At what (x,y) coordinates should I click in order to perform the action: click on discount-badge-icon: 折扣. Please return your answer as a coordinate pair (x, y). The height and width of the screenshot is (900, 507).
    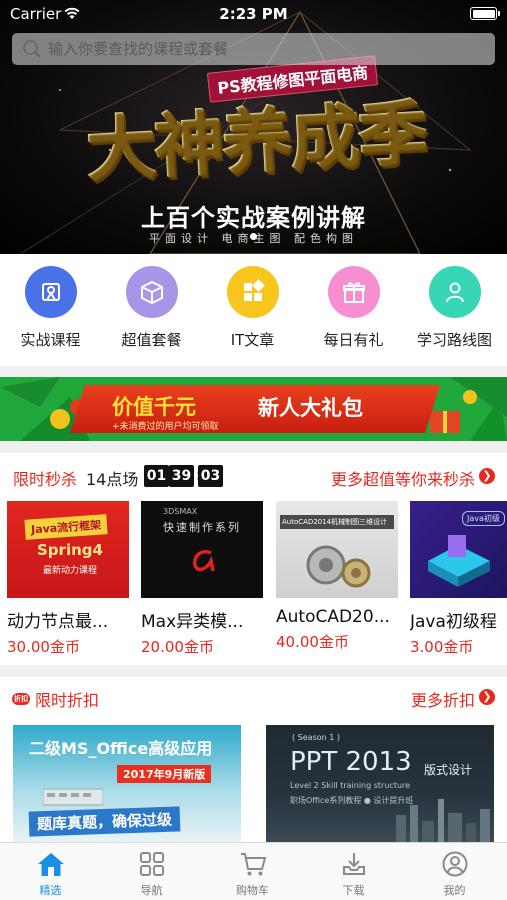
    Looking at the image, I should click on (21, 699).